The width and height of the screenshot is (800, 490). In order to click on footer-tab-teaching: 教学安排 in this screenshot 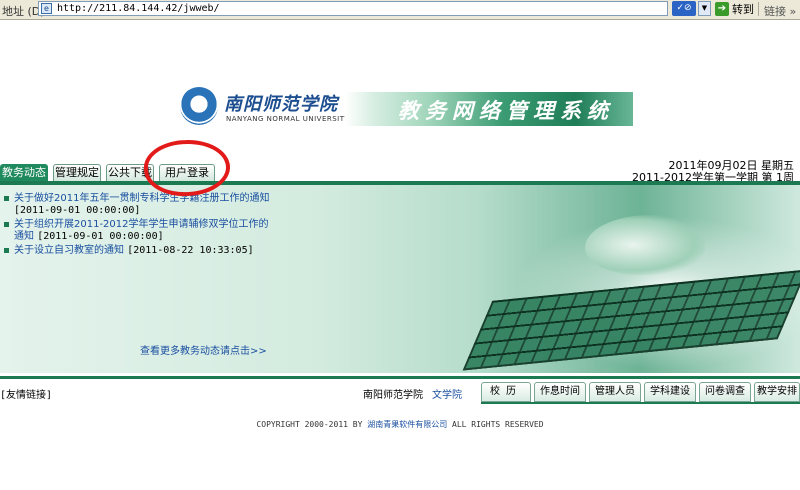, I will do `click(777, 392)`.